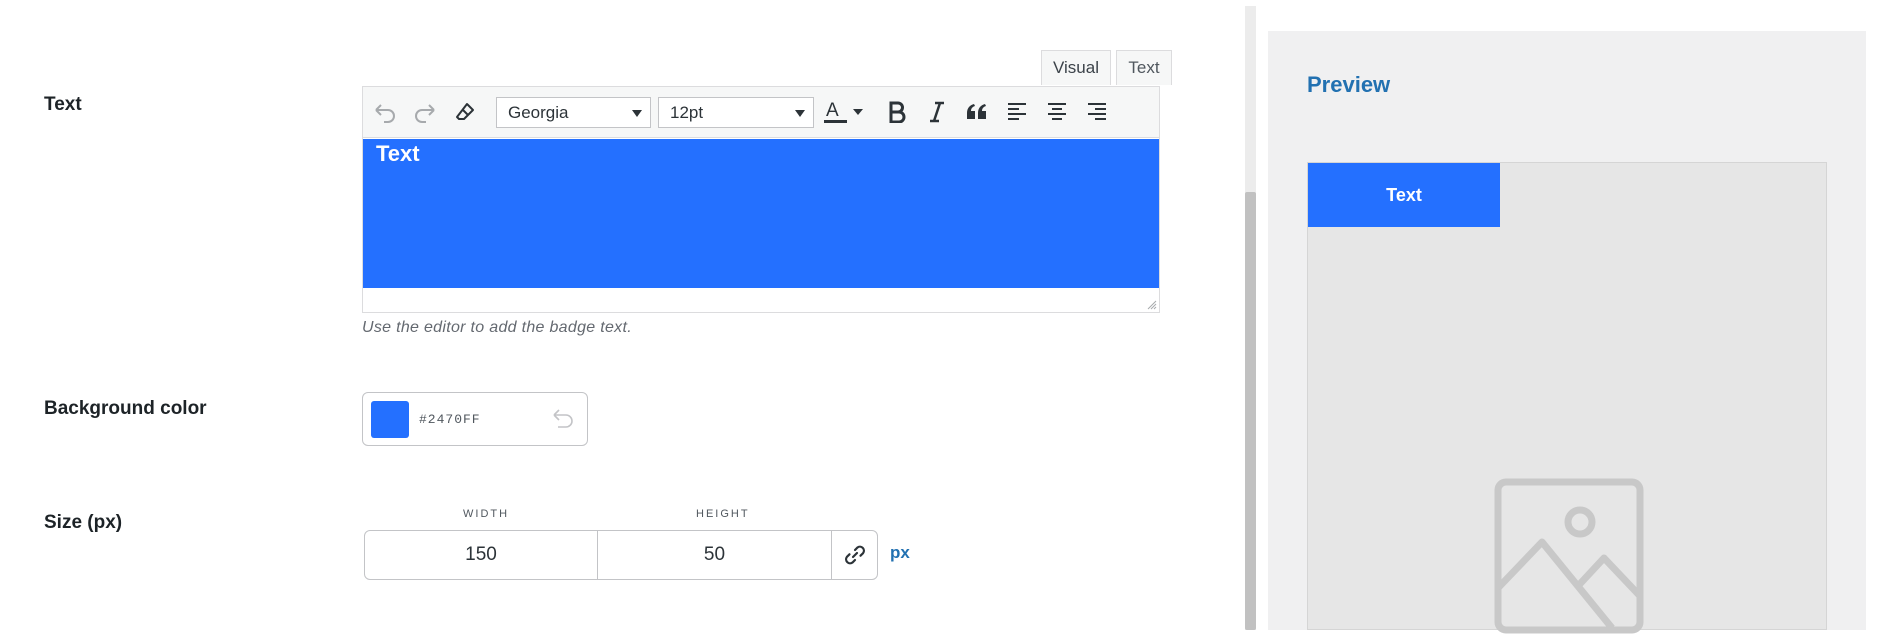 The height and width of the screenshot is (638, 1900). I want to click on color-swatch, so click(390, 419).